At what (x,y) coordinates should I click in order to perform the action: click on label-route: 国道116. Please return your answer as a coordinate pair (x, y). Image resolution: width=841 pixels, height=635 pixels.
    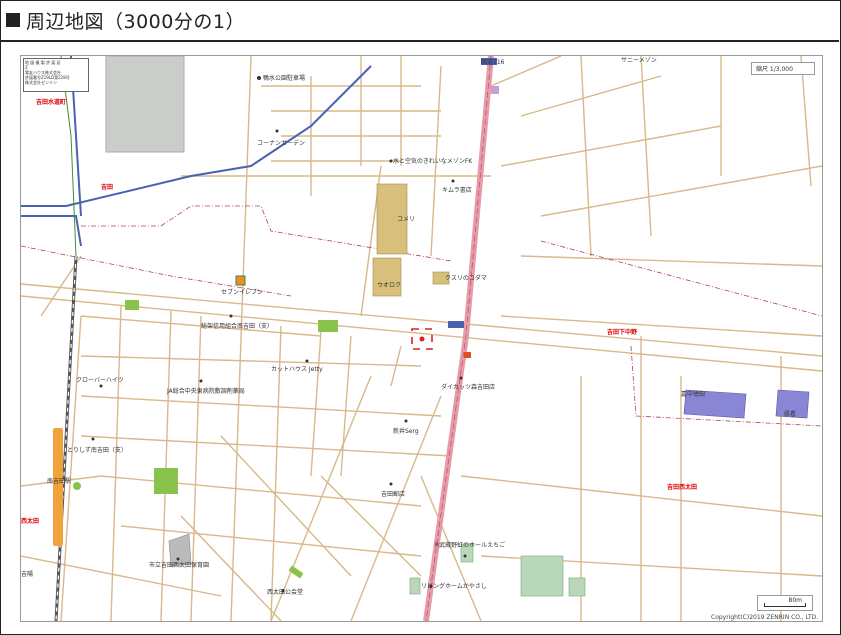
    Looking at the image, I should click on (493, 62).